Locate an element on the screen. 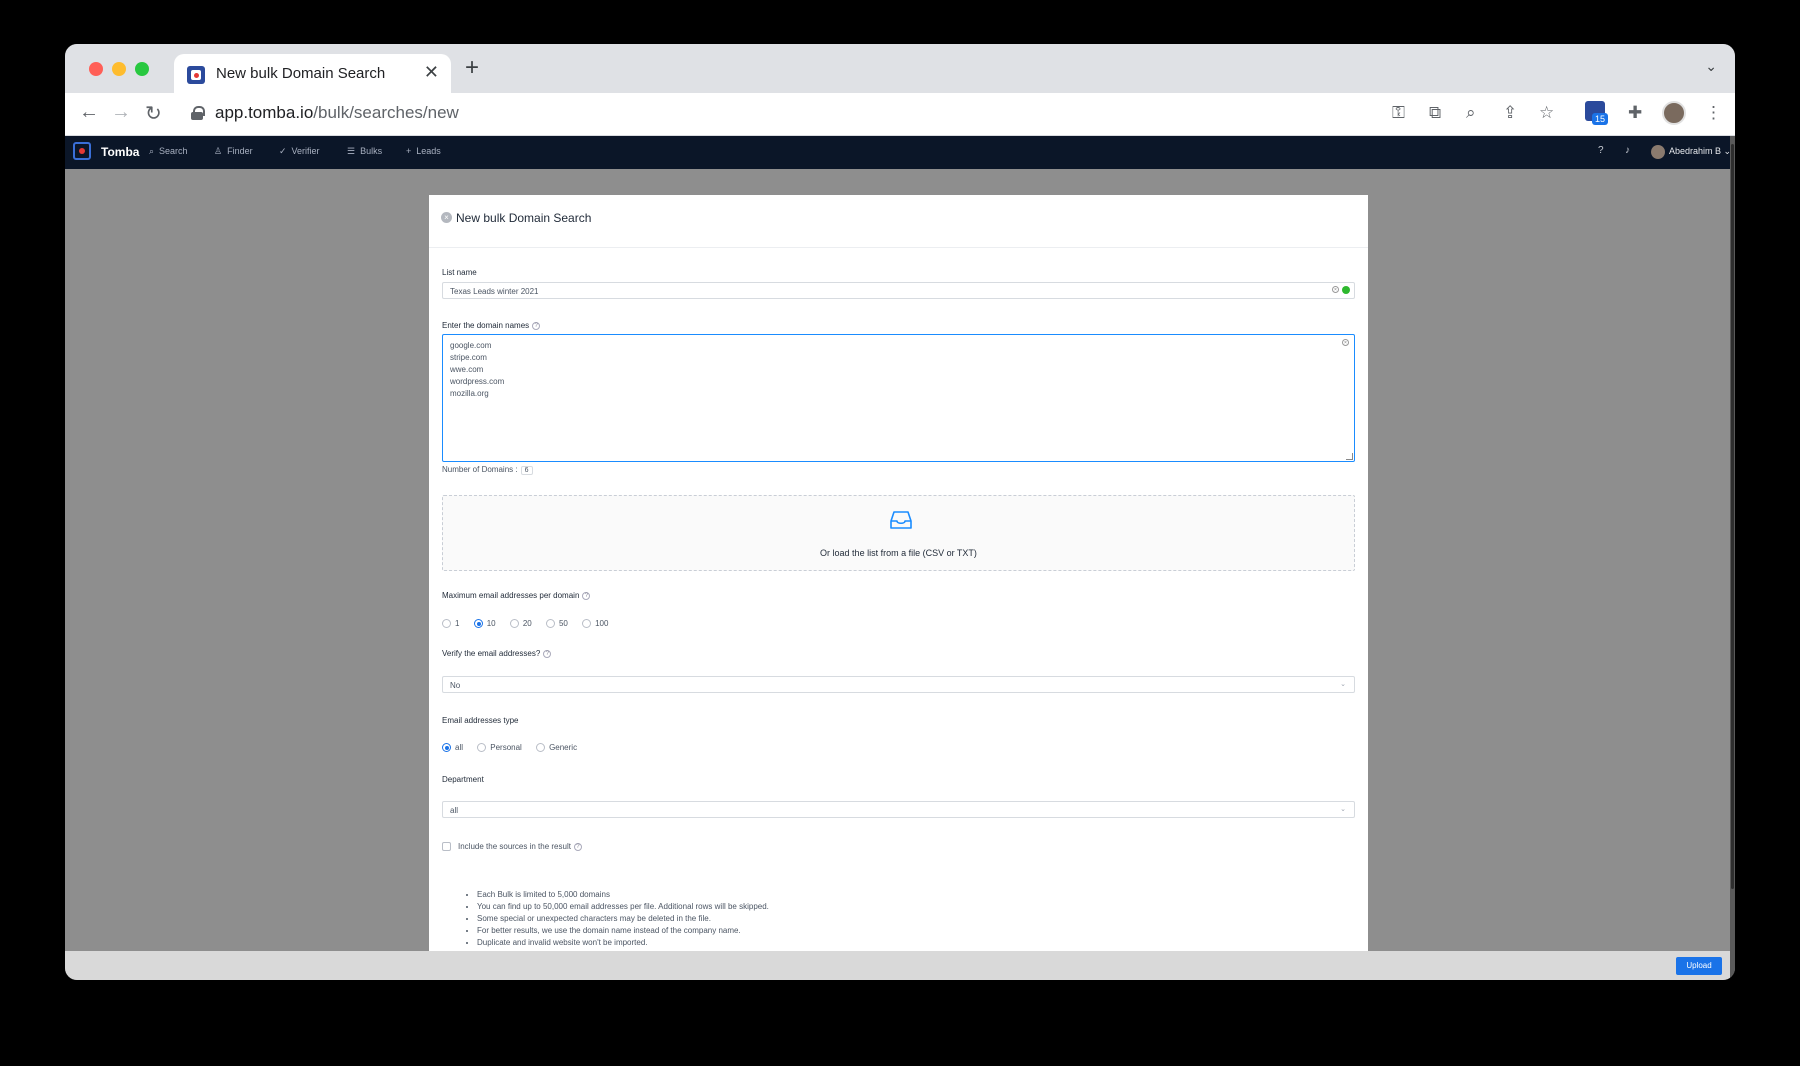 This screenshot has width=1800, height=1066. footer-bar is located at coordinates (897, 965).